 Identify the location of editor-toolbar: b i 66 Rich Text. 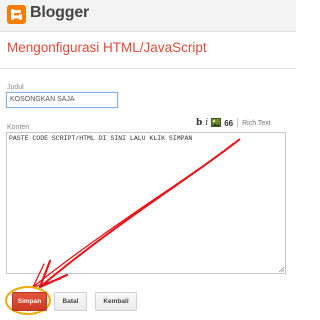
(233, 123).